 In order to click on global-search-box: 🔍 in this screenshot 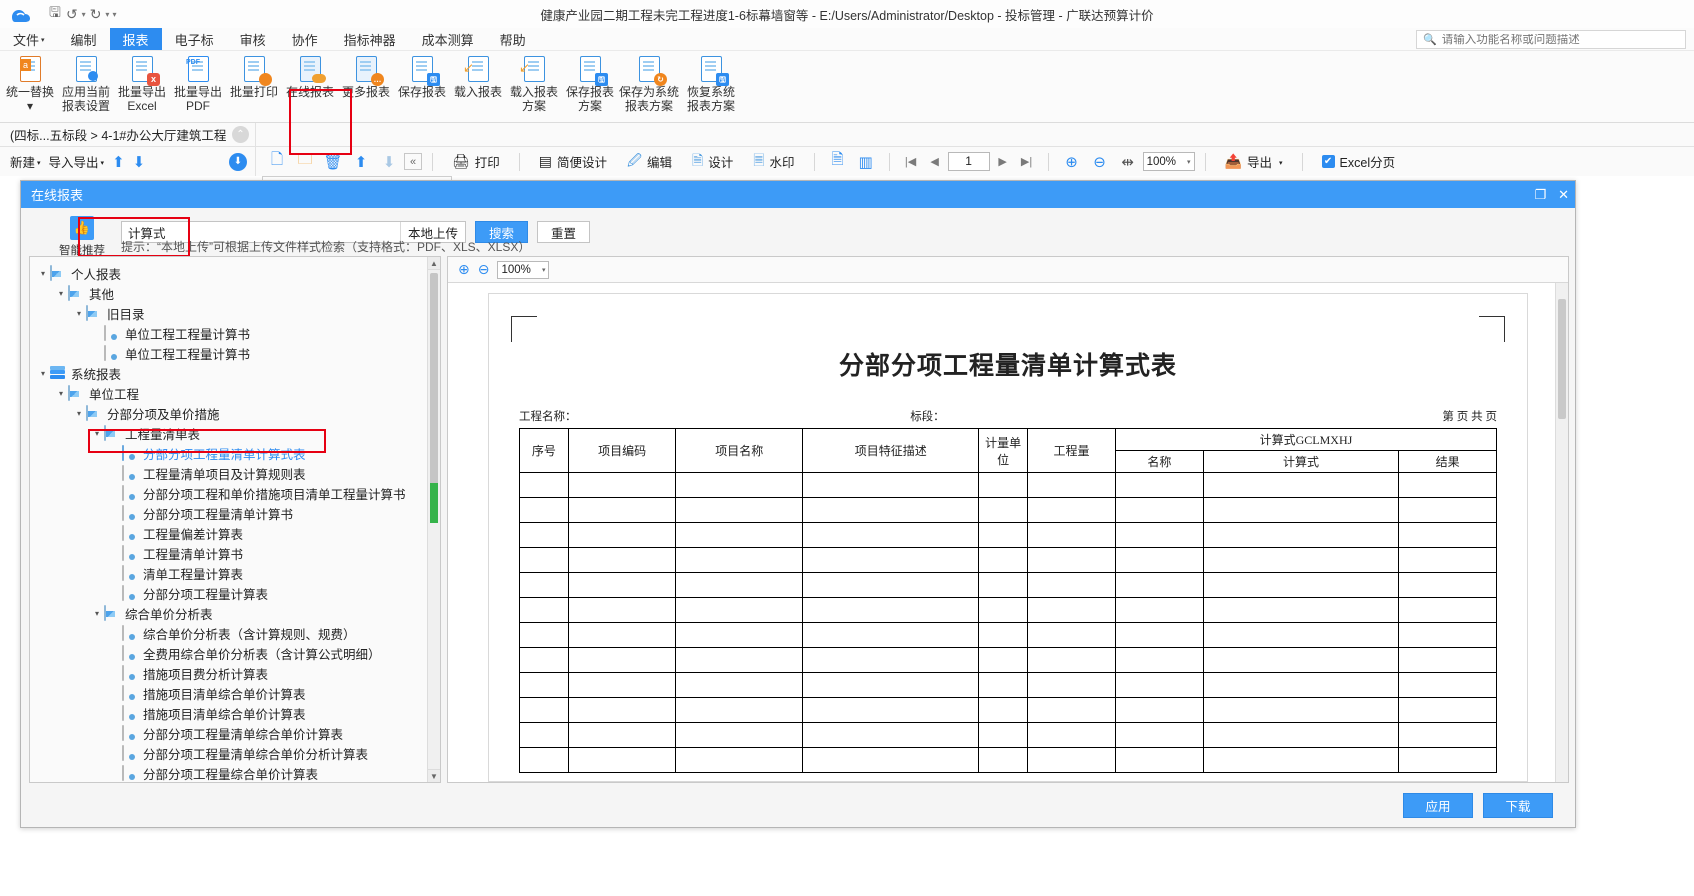, I will do `click(1551, 39)`.